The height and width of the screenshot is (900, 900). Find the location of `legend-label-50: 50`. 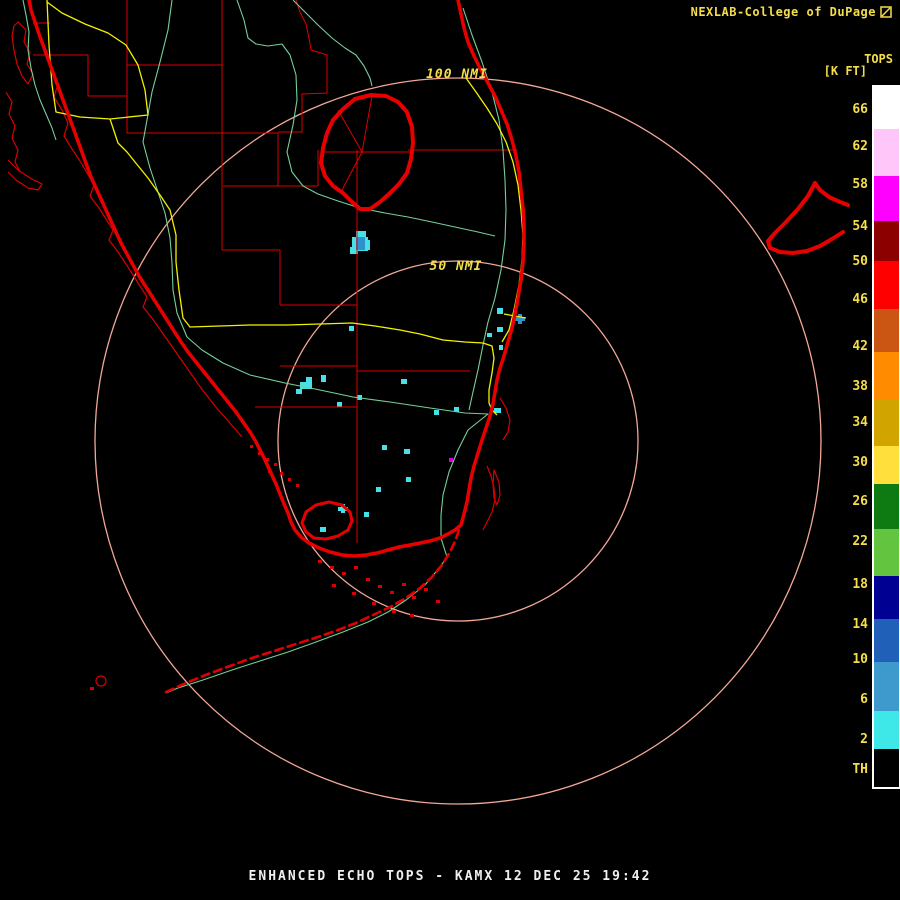

legend-label-50: 50 is located at coordinates (860, 261).